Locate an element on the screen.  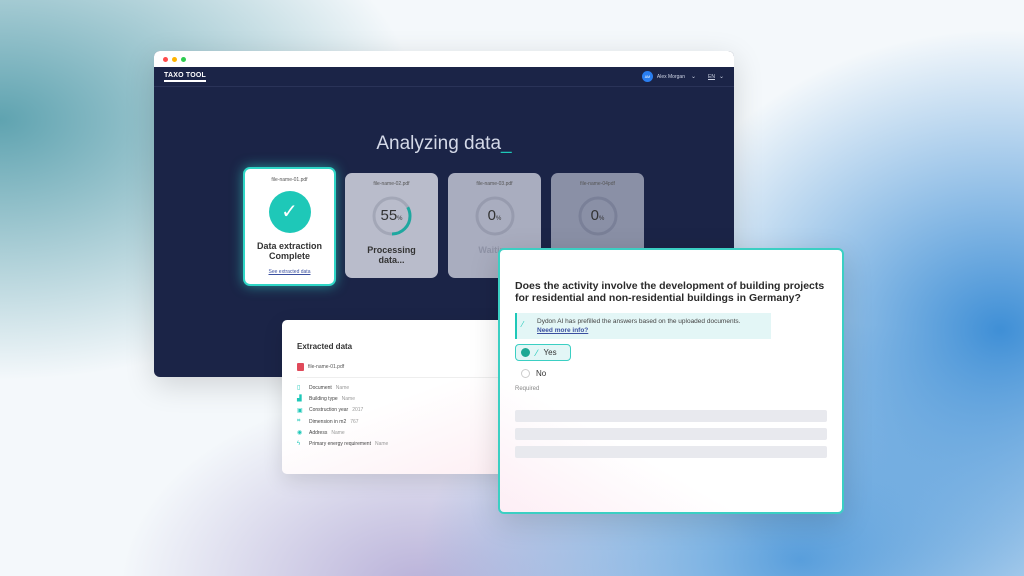
required-label: Required is located at coordinates (527, 389).